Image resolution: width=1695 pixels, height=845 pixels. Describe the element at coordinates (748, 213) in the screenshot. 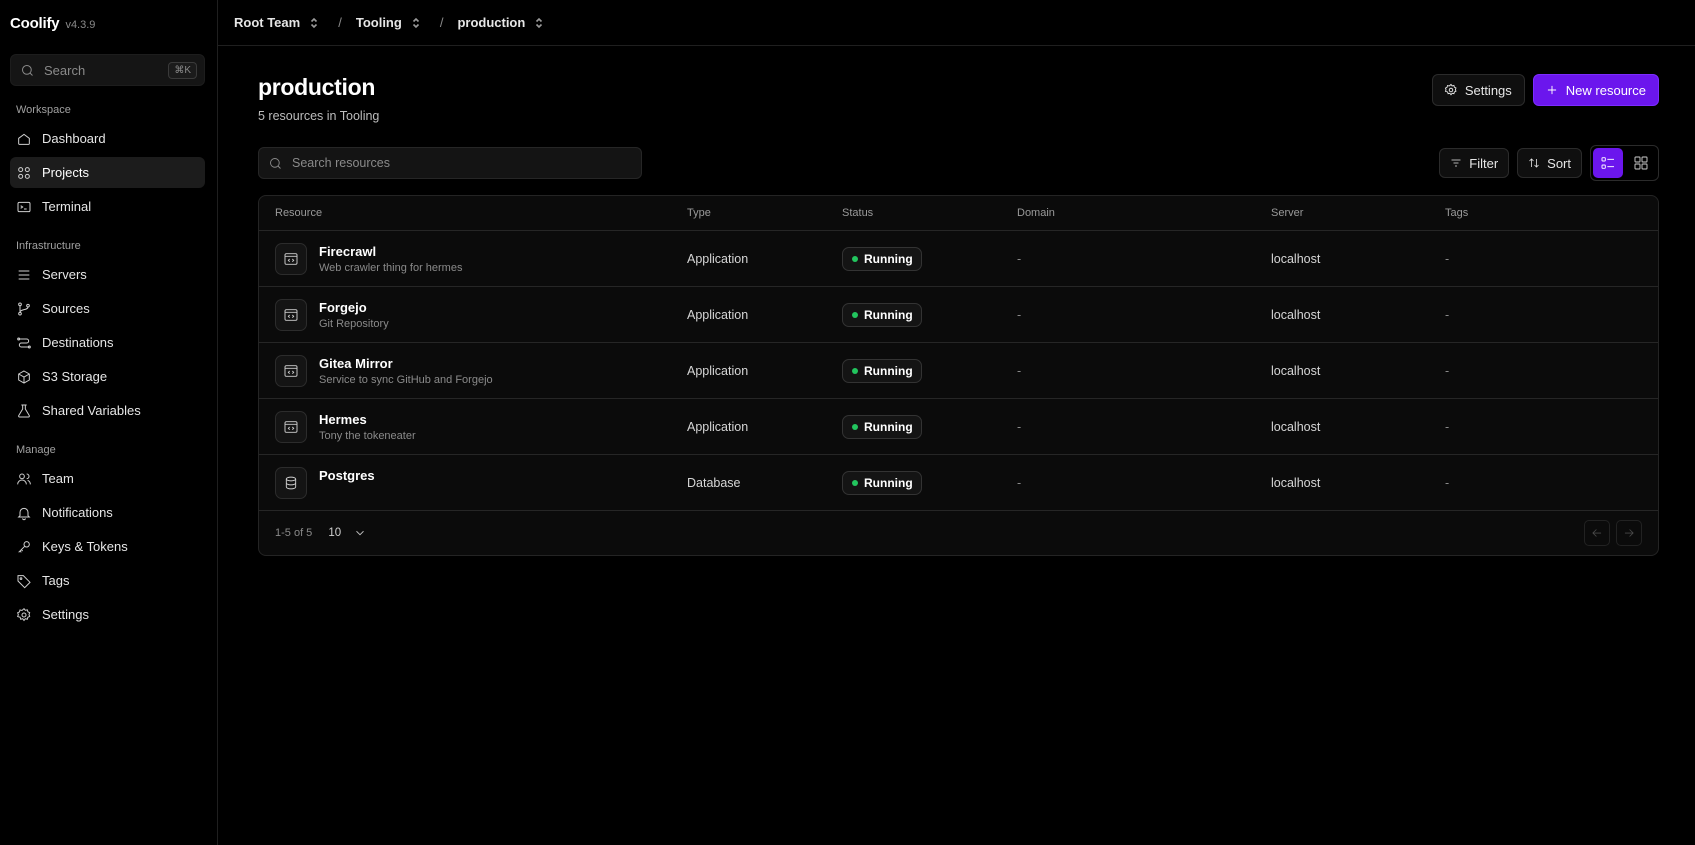

I see `column-header-type: Type` at that location.